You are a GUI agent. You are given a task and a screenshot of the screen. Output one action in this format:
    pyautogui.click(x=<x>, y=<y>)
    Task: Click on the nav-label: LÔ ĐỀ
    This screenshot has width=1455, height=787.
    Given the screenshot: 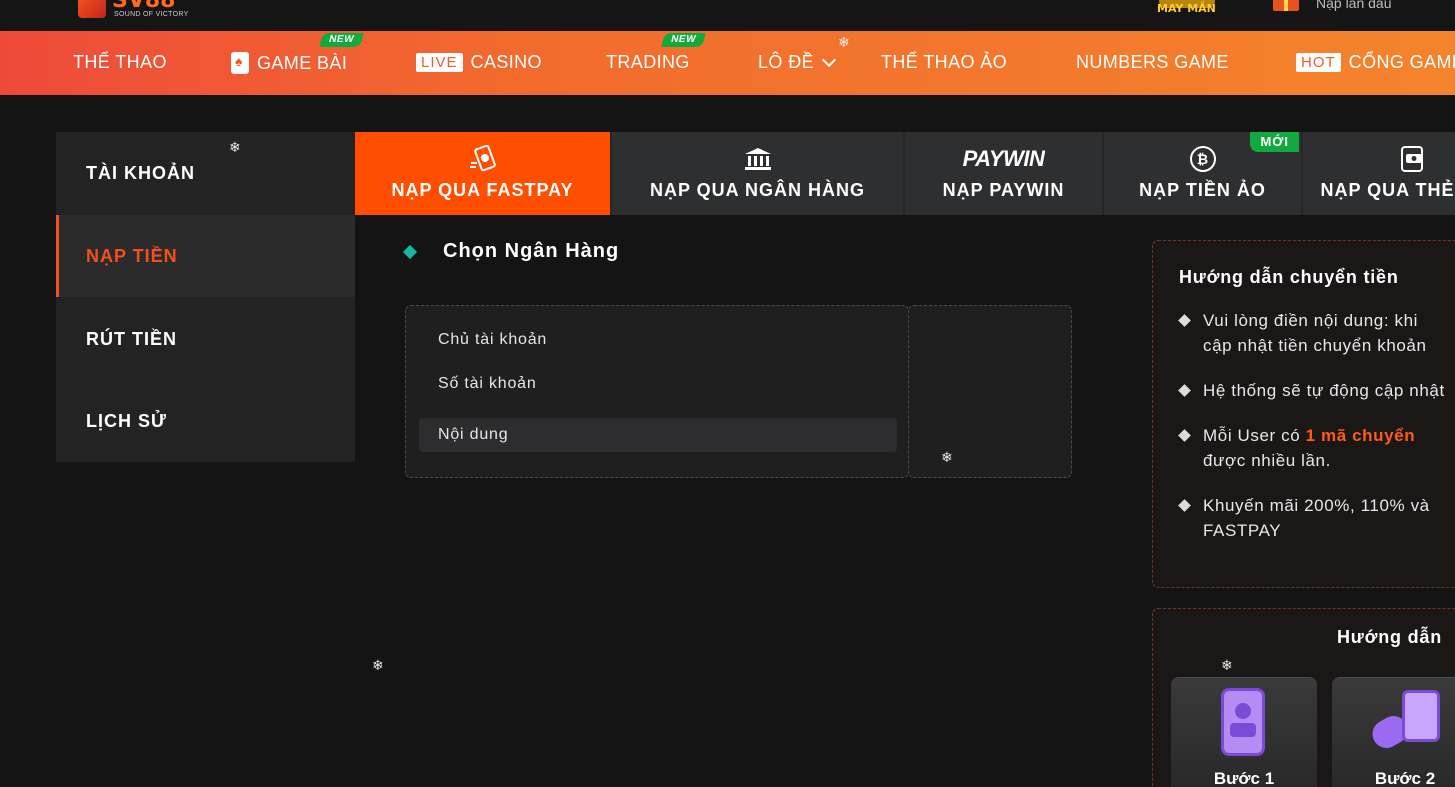 What is the action you would take?
    pyautogui.click(x=786, y=62)
    